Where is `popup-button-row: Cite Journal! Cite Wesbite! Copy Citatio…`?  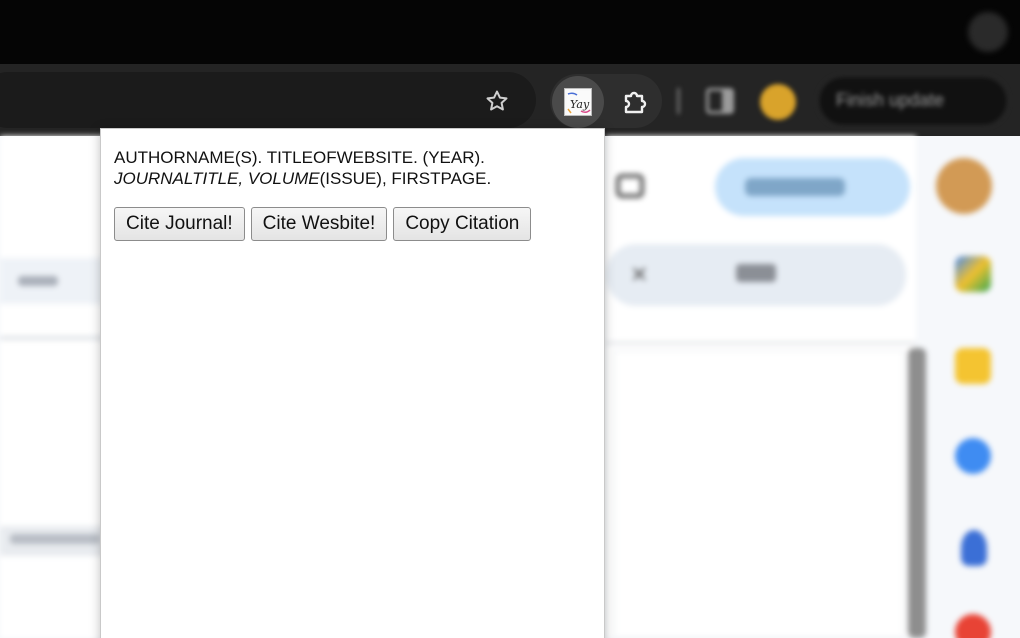 popup-button-row: Cite Journal! Cite Wesbite! Copy Citatio… is located at coordinates (323, 224).